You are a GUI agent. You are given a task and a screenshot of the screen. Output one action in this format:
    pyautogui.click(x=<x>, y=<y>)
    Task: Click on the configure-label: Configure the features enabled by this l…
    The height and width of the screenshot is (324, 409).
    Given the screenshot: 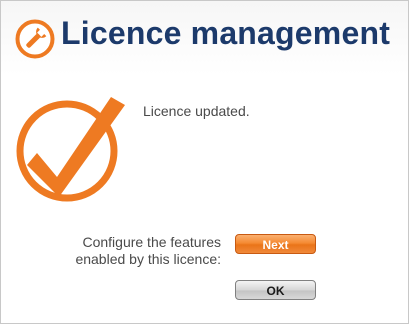 What is the action you would take?
    pyautogui.click(x=131, y=251)
    